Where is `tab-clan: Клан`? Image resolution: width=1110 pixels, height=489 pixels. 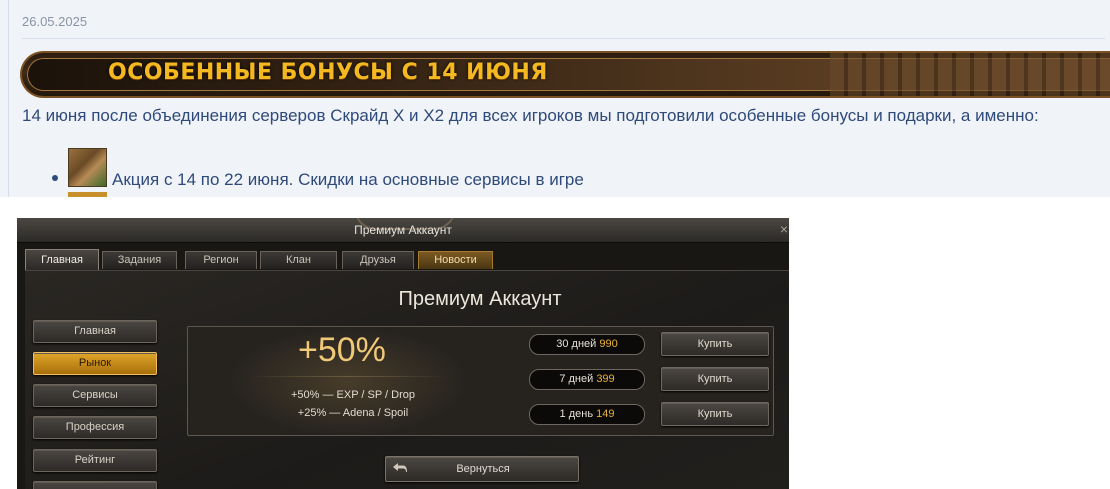
tab-clan: Клан is located at coordinates (298, 260).